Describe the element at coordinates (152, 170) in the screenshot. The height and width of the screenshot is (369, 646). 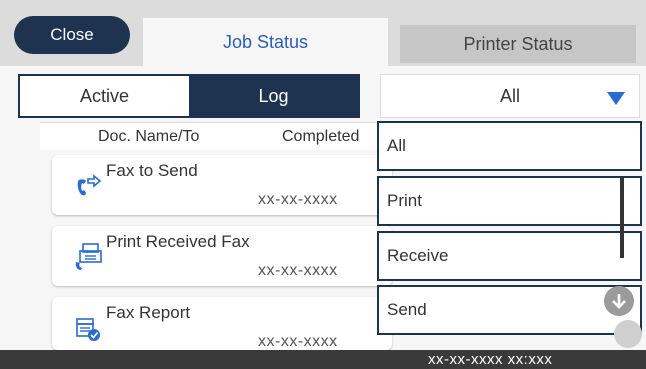
I see `job-title: Fax to Send` at that location.